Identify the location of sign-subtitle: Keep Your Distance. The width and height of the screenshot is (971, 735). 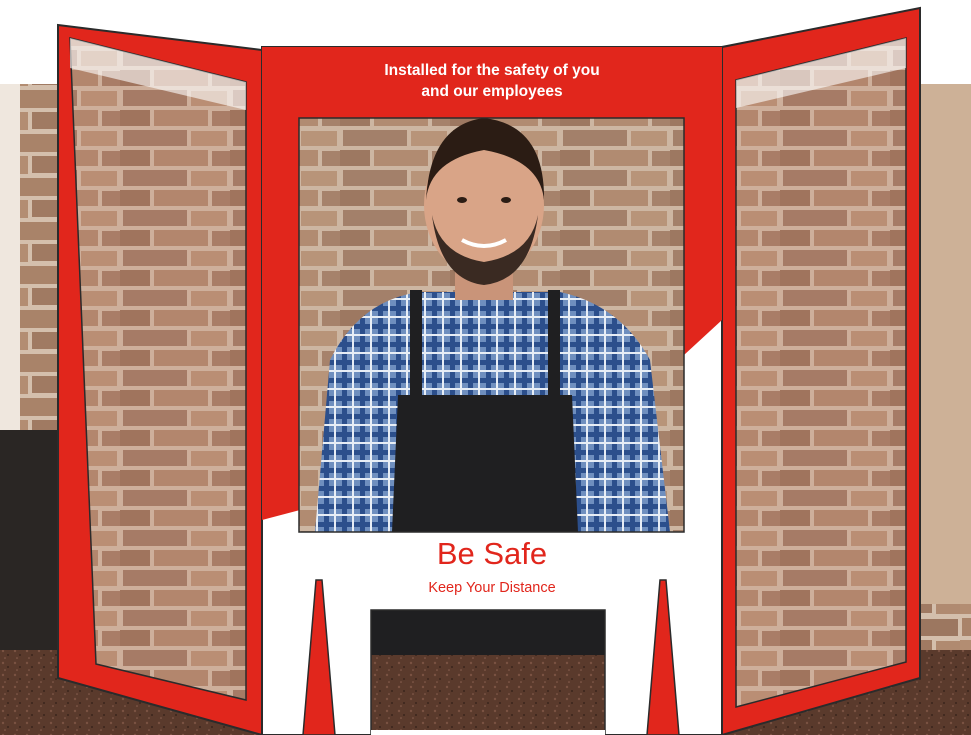
(492, 588).